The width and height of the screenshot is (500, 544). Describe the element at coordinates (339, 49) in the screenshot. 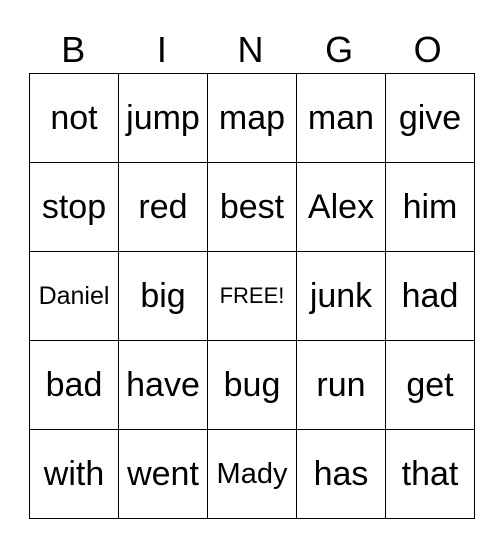

I see `header-letter-g: G` at that location.